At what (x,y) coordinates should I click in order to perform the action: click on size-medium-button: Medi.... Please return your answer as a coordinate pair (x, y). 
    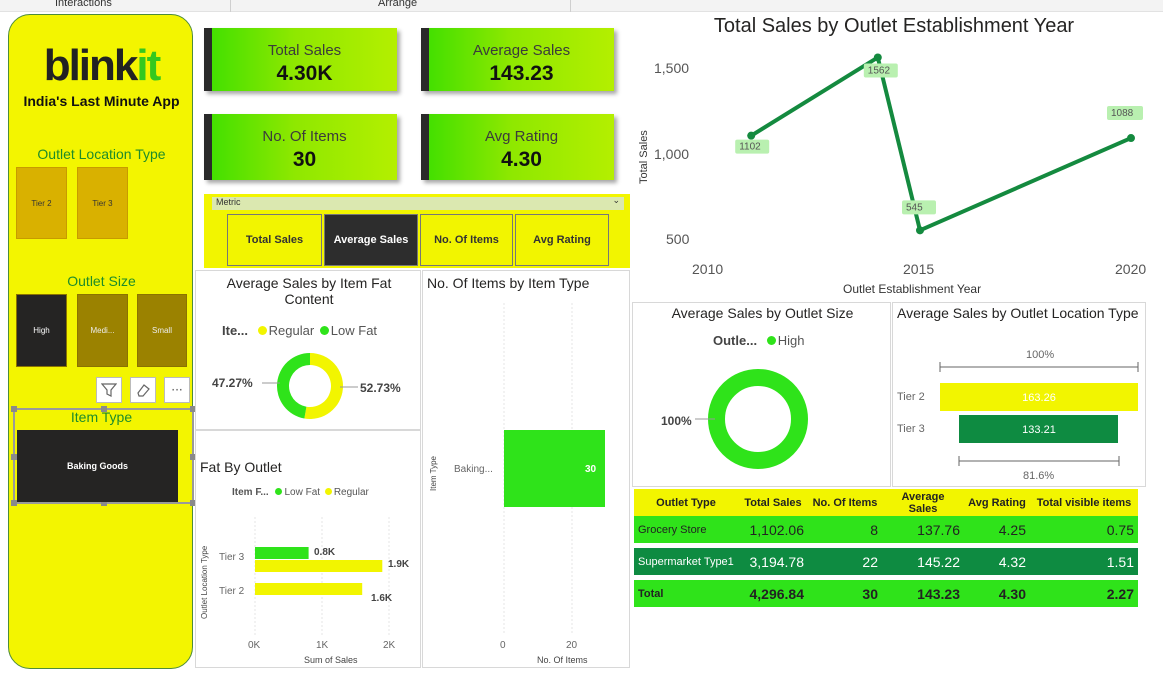
    Looking at the image, I should click on (102, 330).